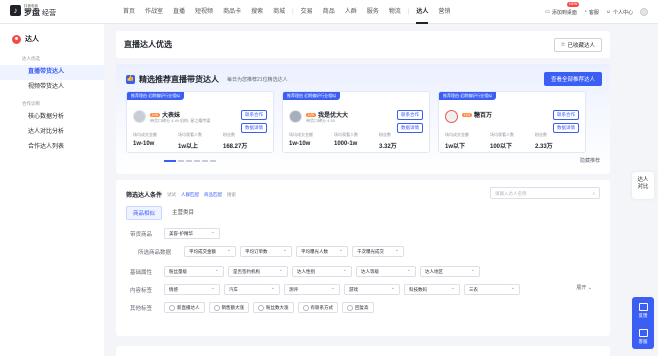  Describe the element at coordinates (492, 289) in the screenshot. I see `content-tag-select: 三农` at that location.